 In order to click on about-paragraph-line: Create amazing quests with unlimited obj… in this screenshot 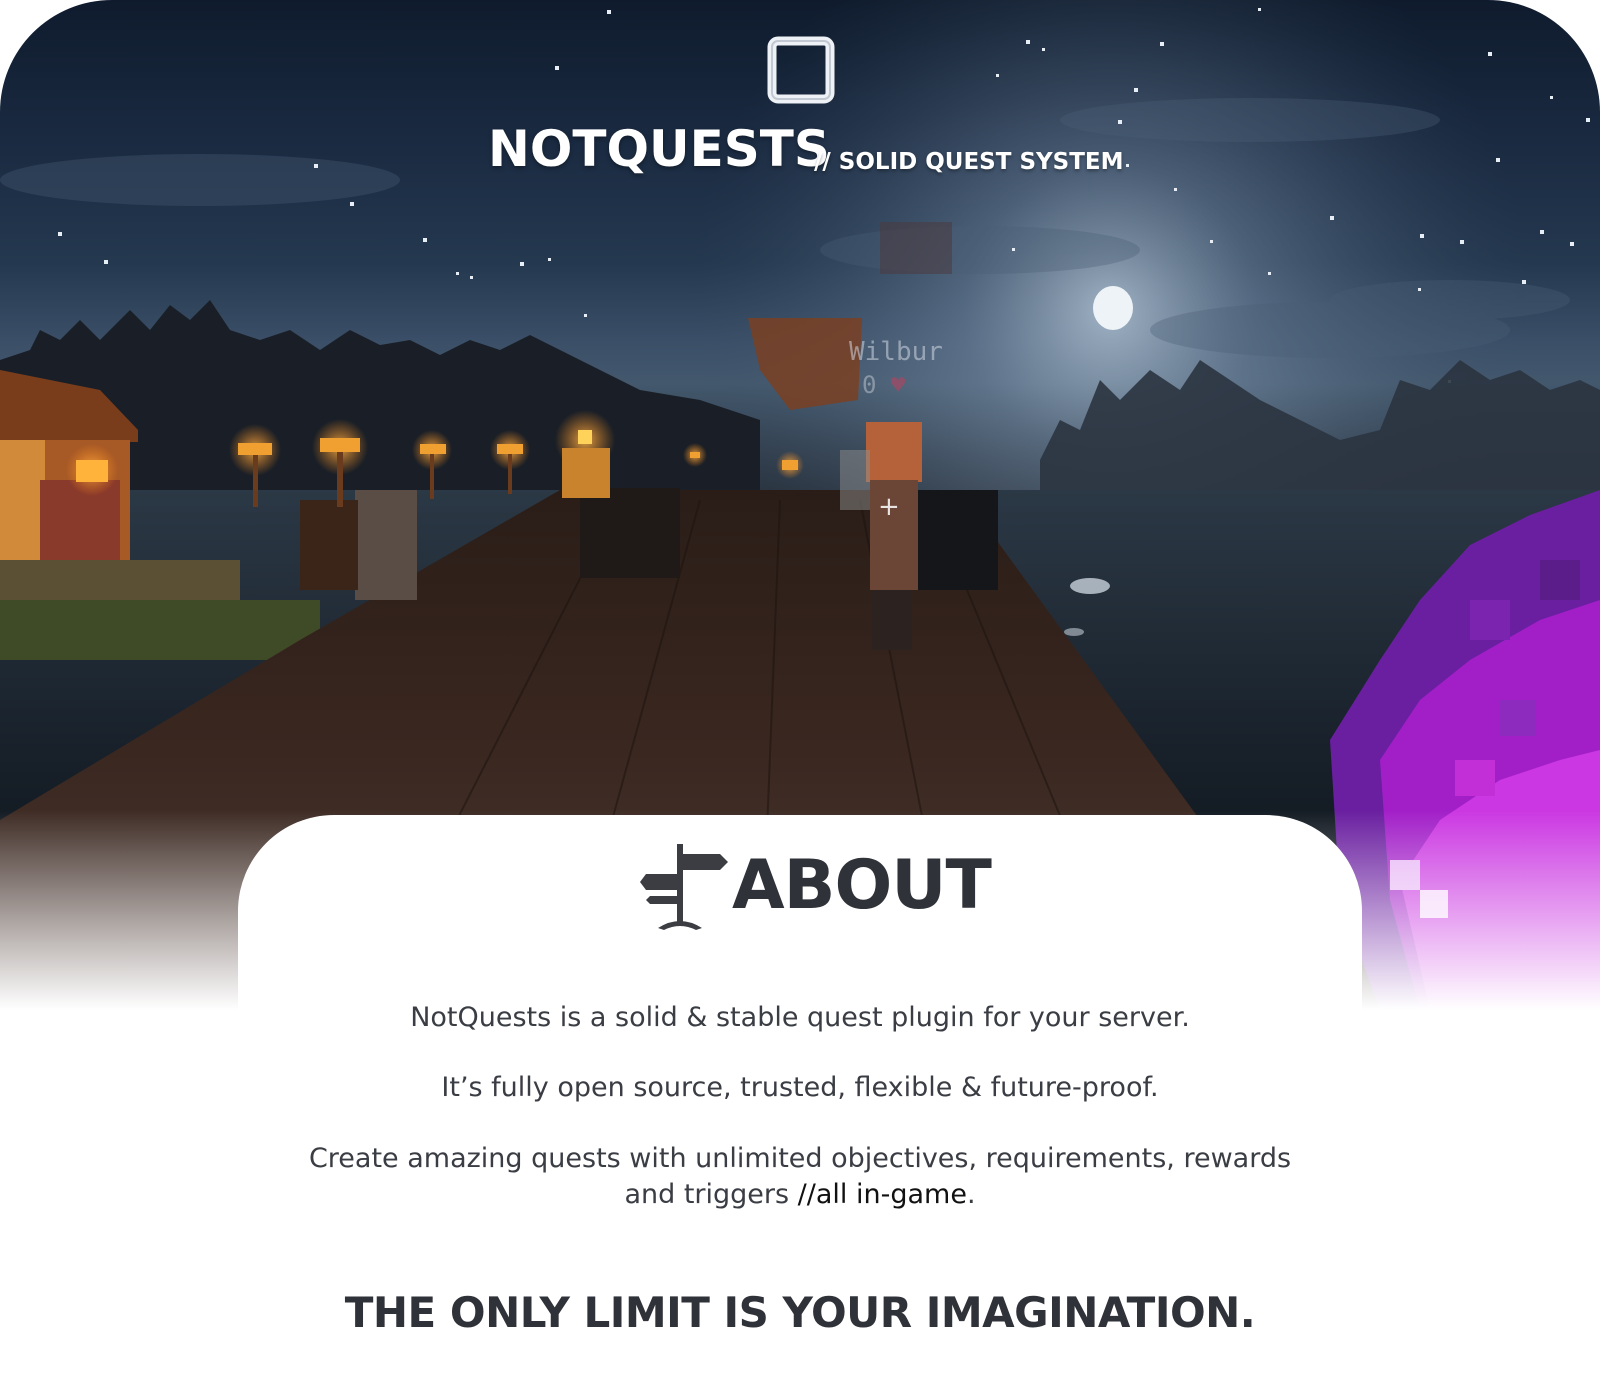, I will do `click(800, 1158)`.